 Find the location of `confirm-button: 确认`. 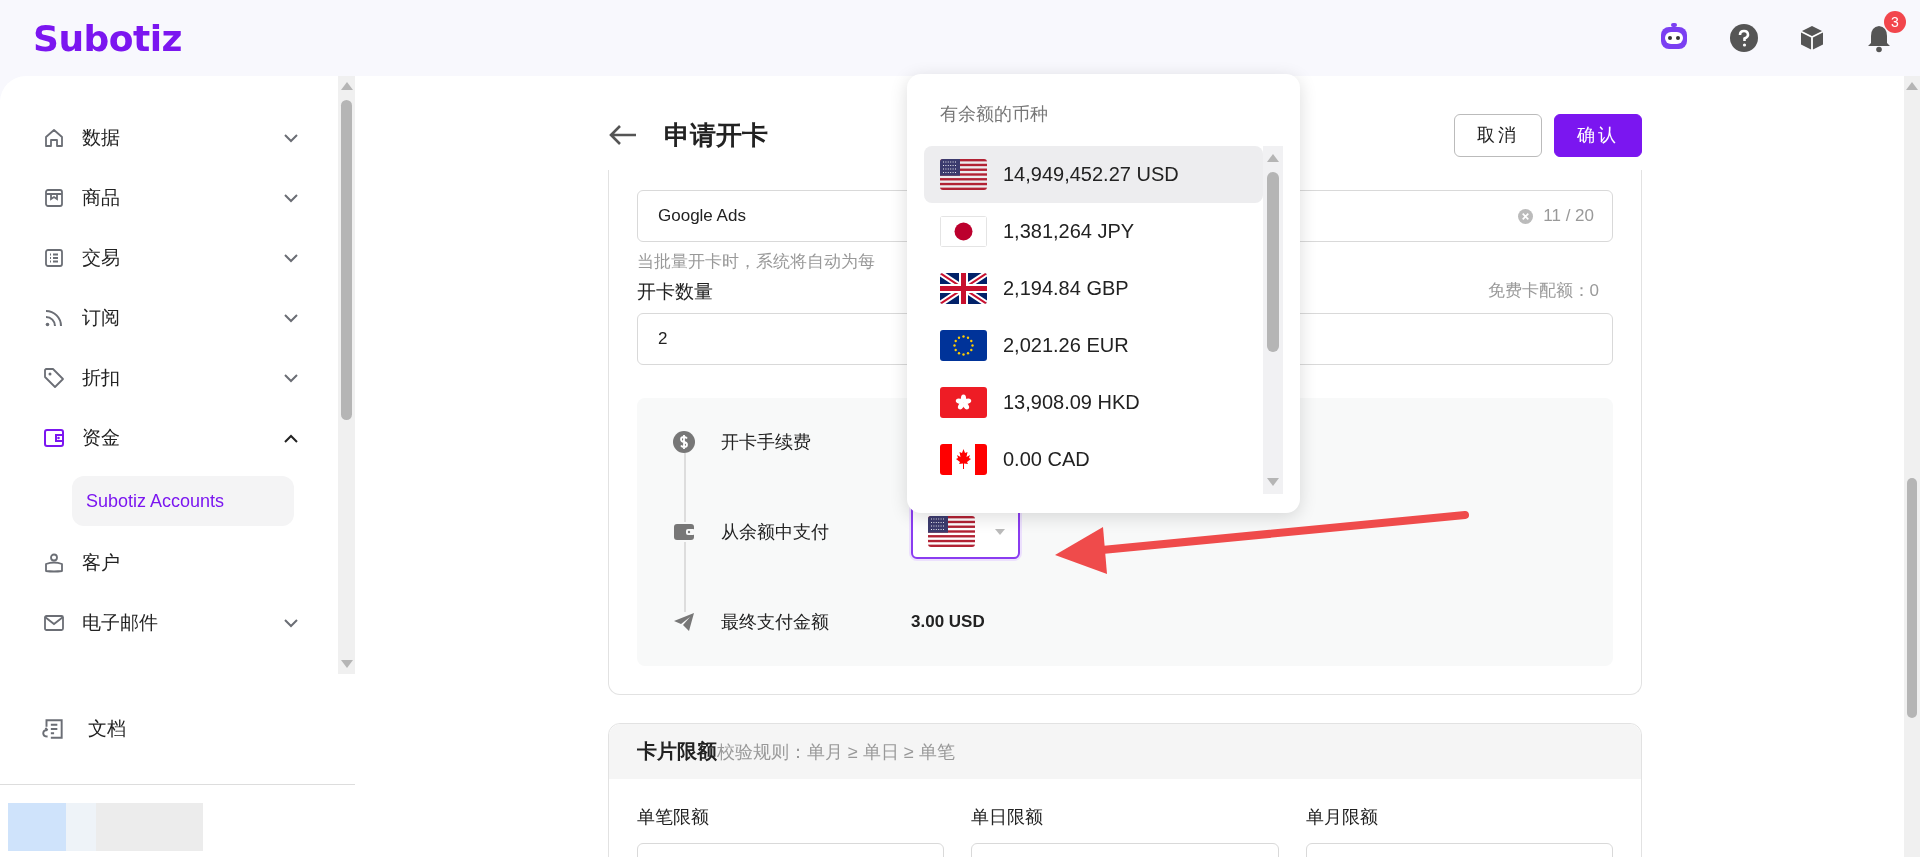

confirm-button: 确认 is located at coordinates (1598, 135).